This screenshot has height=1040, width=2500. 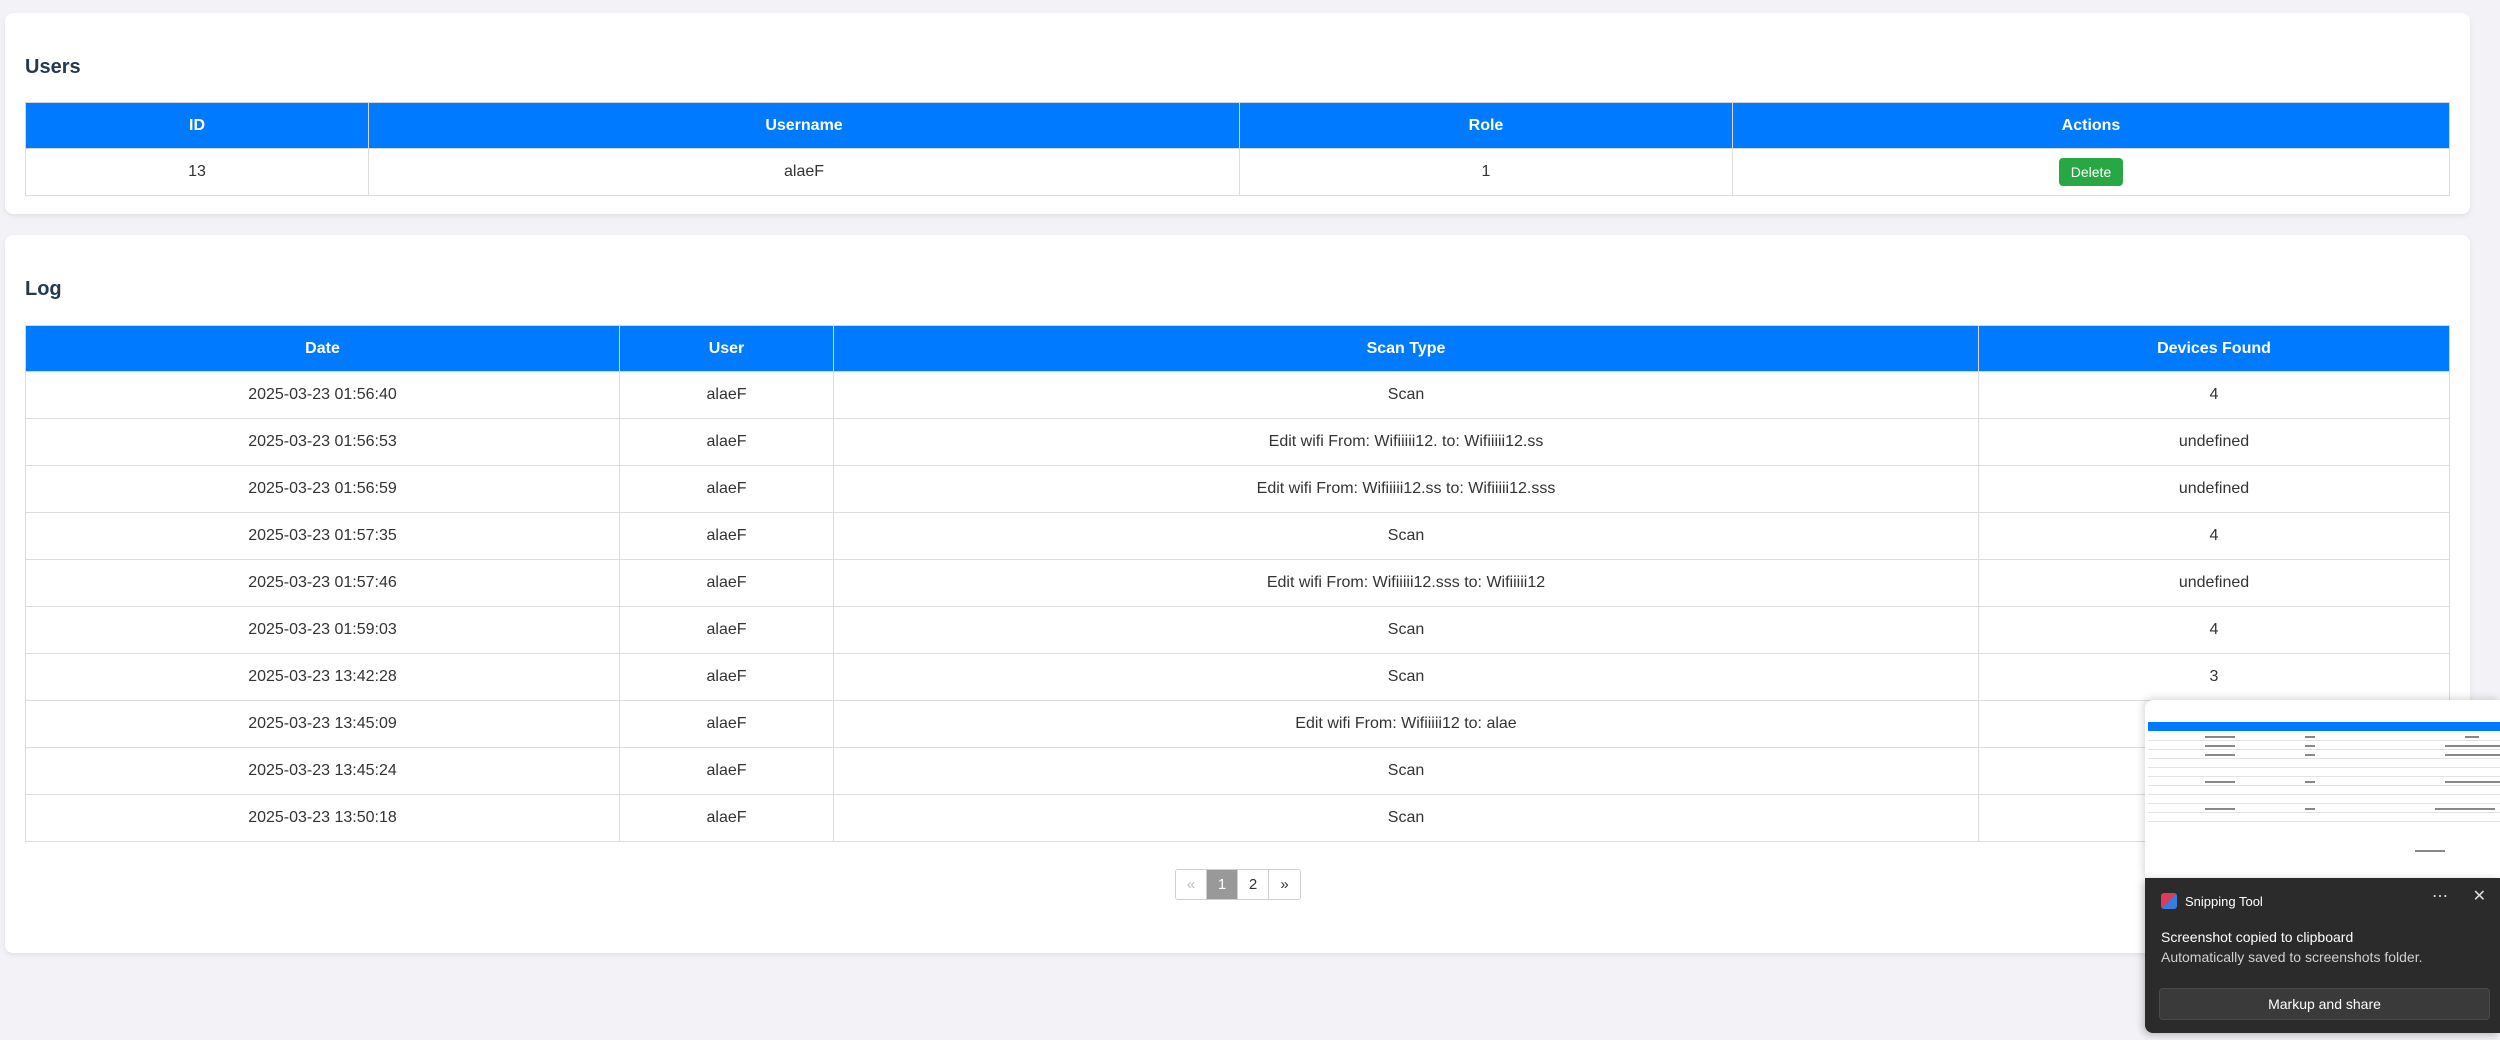 I want to click on user-role: 1, so click(x=1486, y=172).